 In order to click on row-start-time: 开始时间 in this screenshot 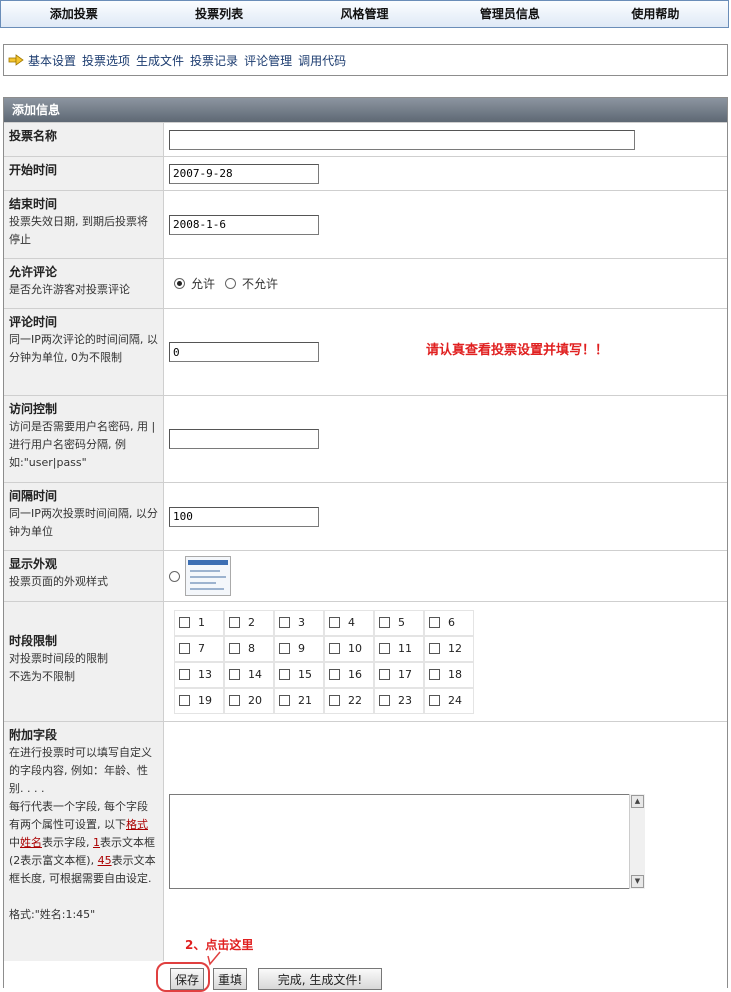, I will do `click(365, 173)`.